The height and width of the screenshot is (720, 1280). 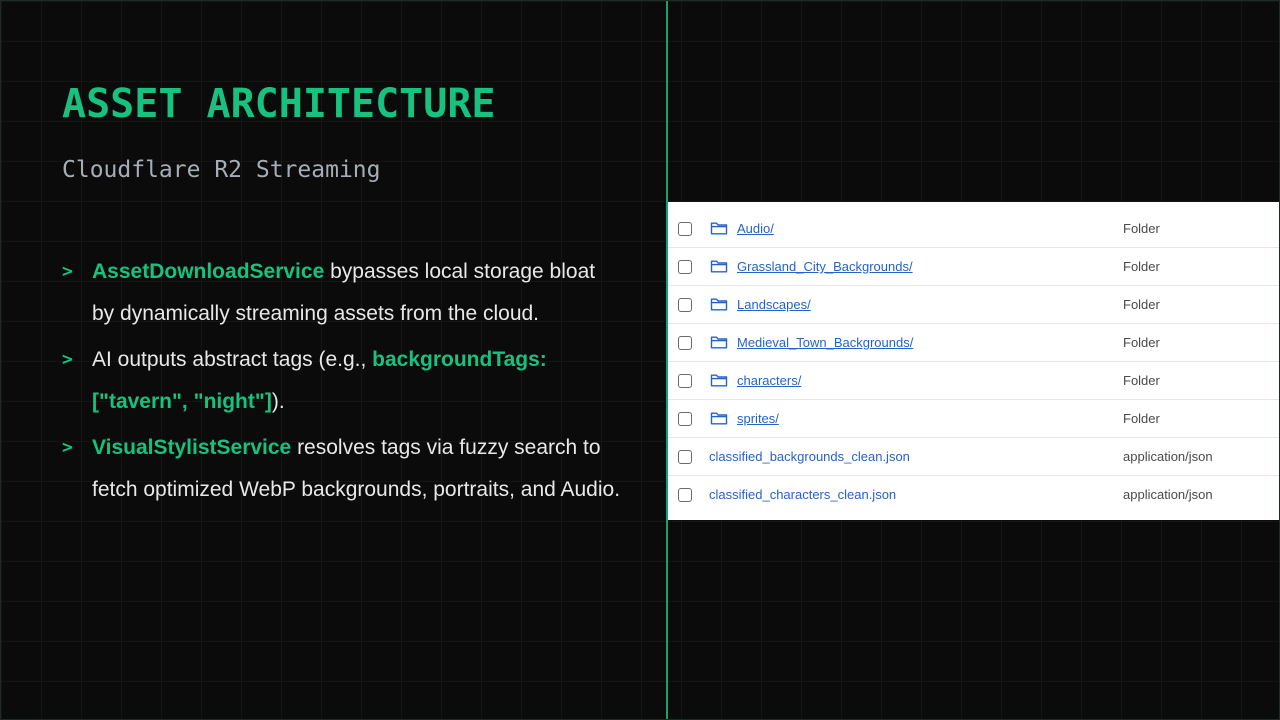 What do you see at coordinates (973, 229) in the screenshot?
I see `file-row: Audio/Folder` at bounding box center [973, 229].